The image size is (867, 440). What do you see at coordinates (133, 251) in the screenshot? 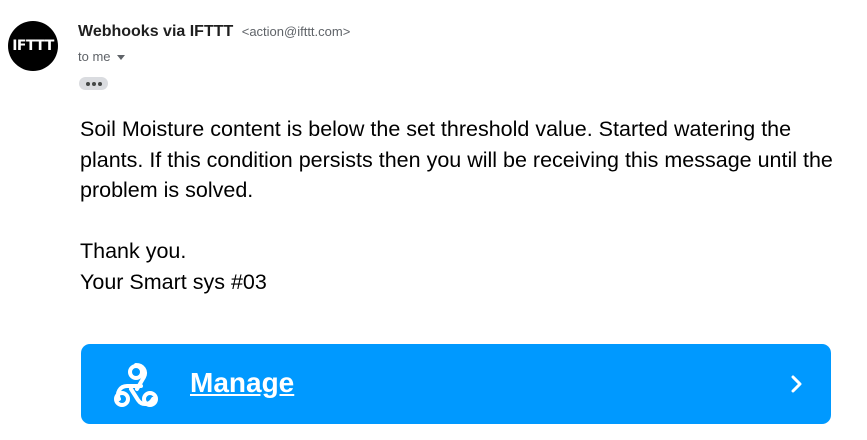
I see `body-thanks: Thank you.` at bounding box center [133, 251].